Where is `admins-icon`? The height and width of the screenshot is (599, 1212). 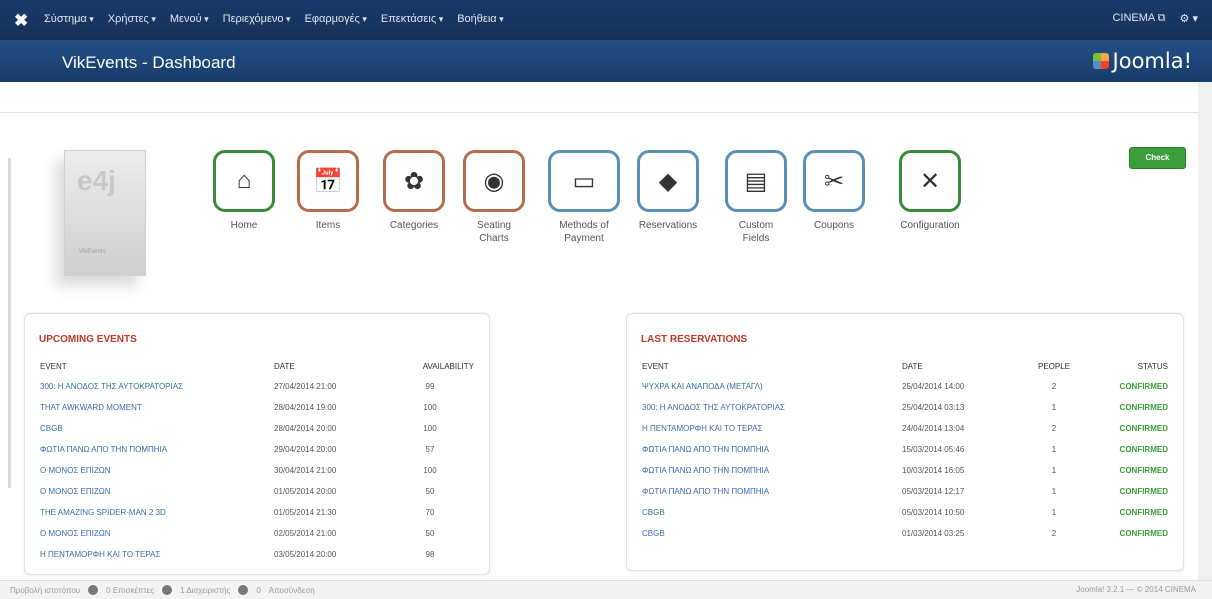
admins-icon is located at coordinates (167, 590).